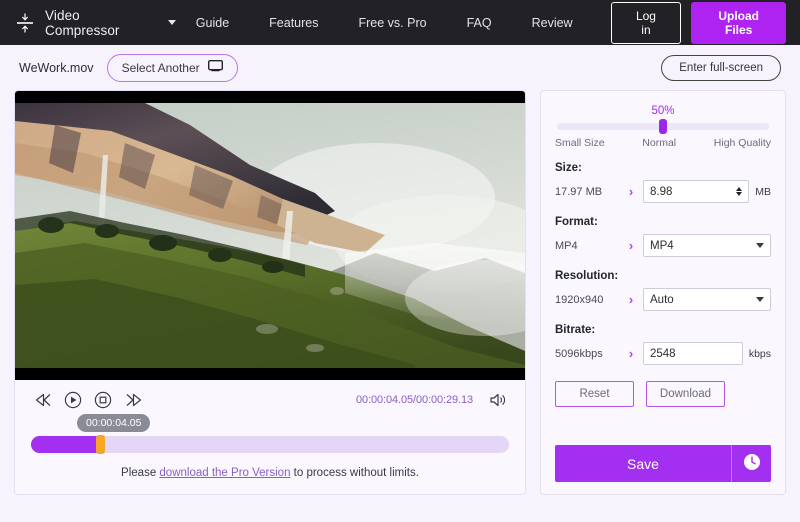 This screenshot has width=800, height=522. I want to click on brand-menu: Video Compressor, so click(95, 23).